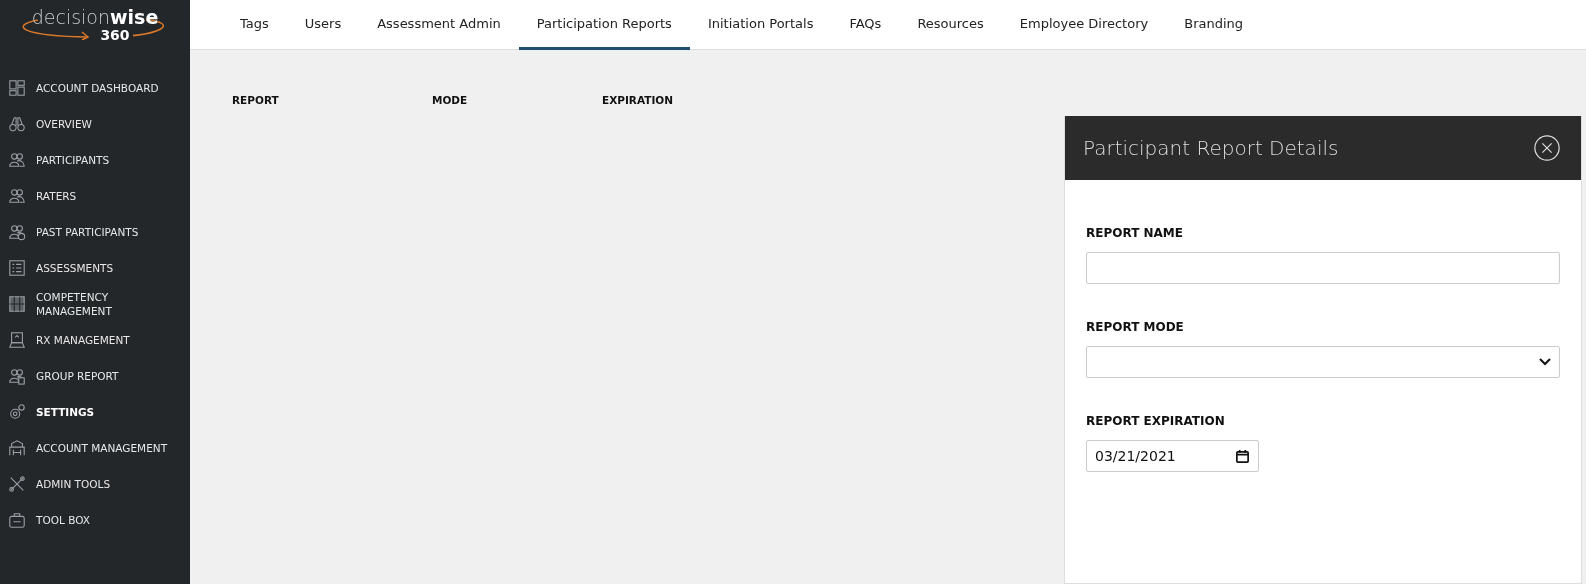 Image resolution: width=1586 pixels, height=584 pixels. I want to click on nav-tab: FAQs, so click(865, 25).